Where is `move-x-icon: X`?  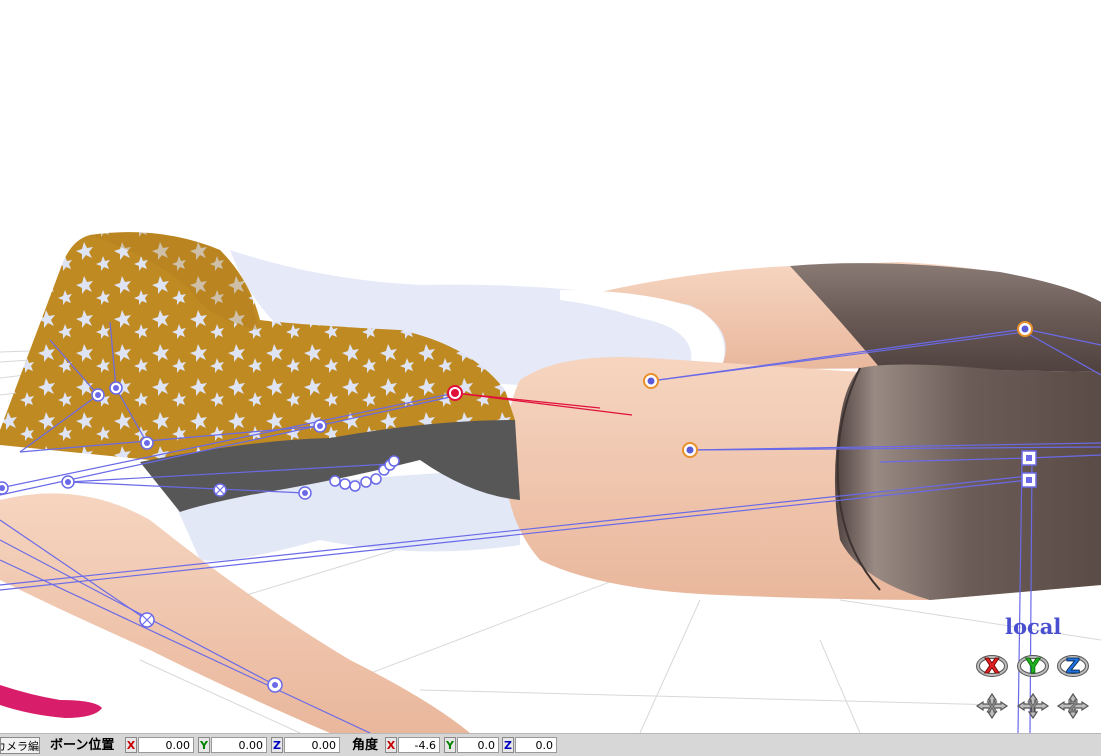
move-x-icon: X is located at coordinates (992, 706).